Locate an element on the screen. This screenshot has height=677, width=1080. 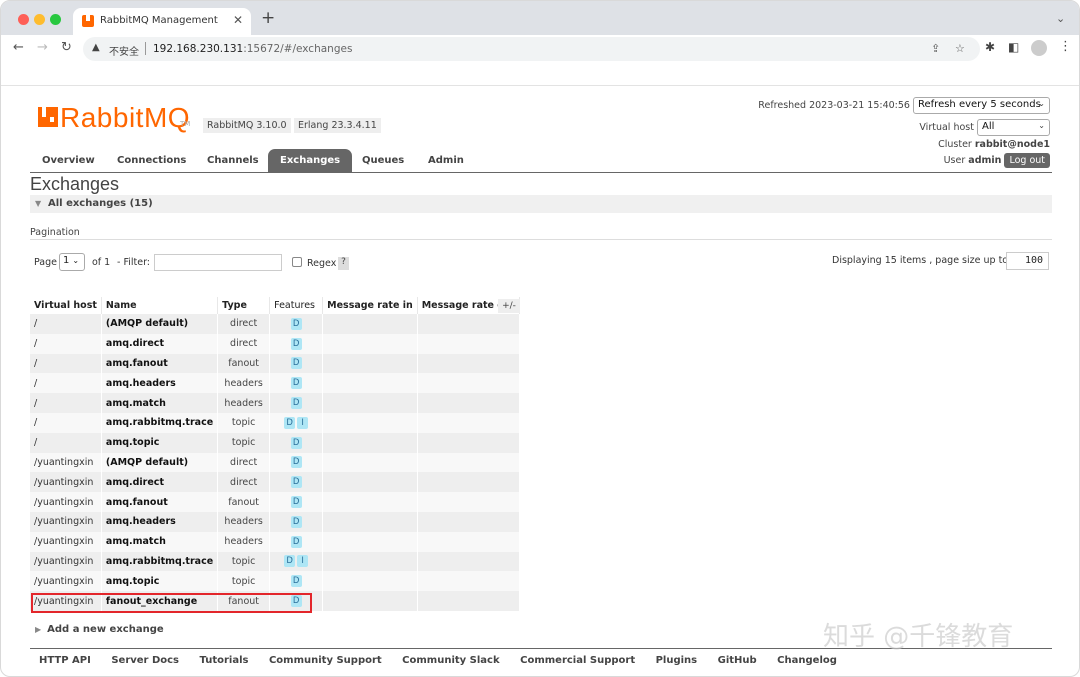
insecure-label: 不安全 is located at coordinates (124, 50).